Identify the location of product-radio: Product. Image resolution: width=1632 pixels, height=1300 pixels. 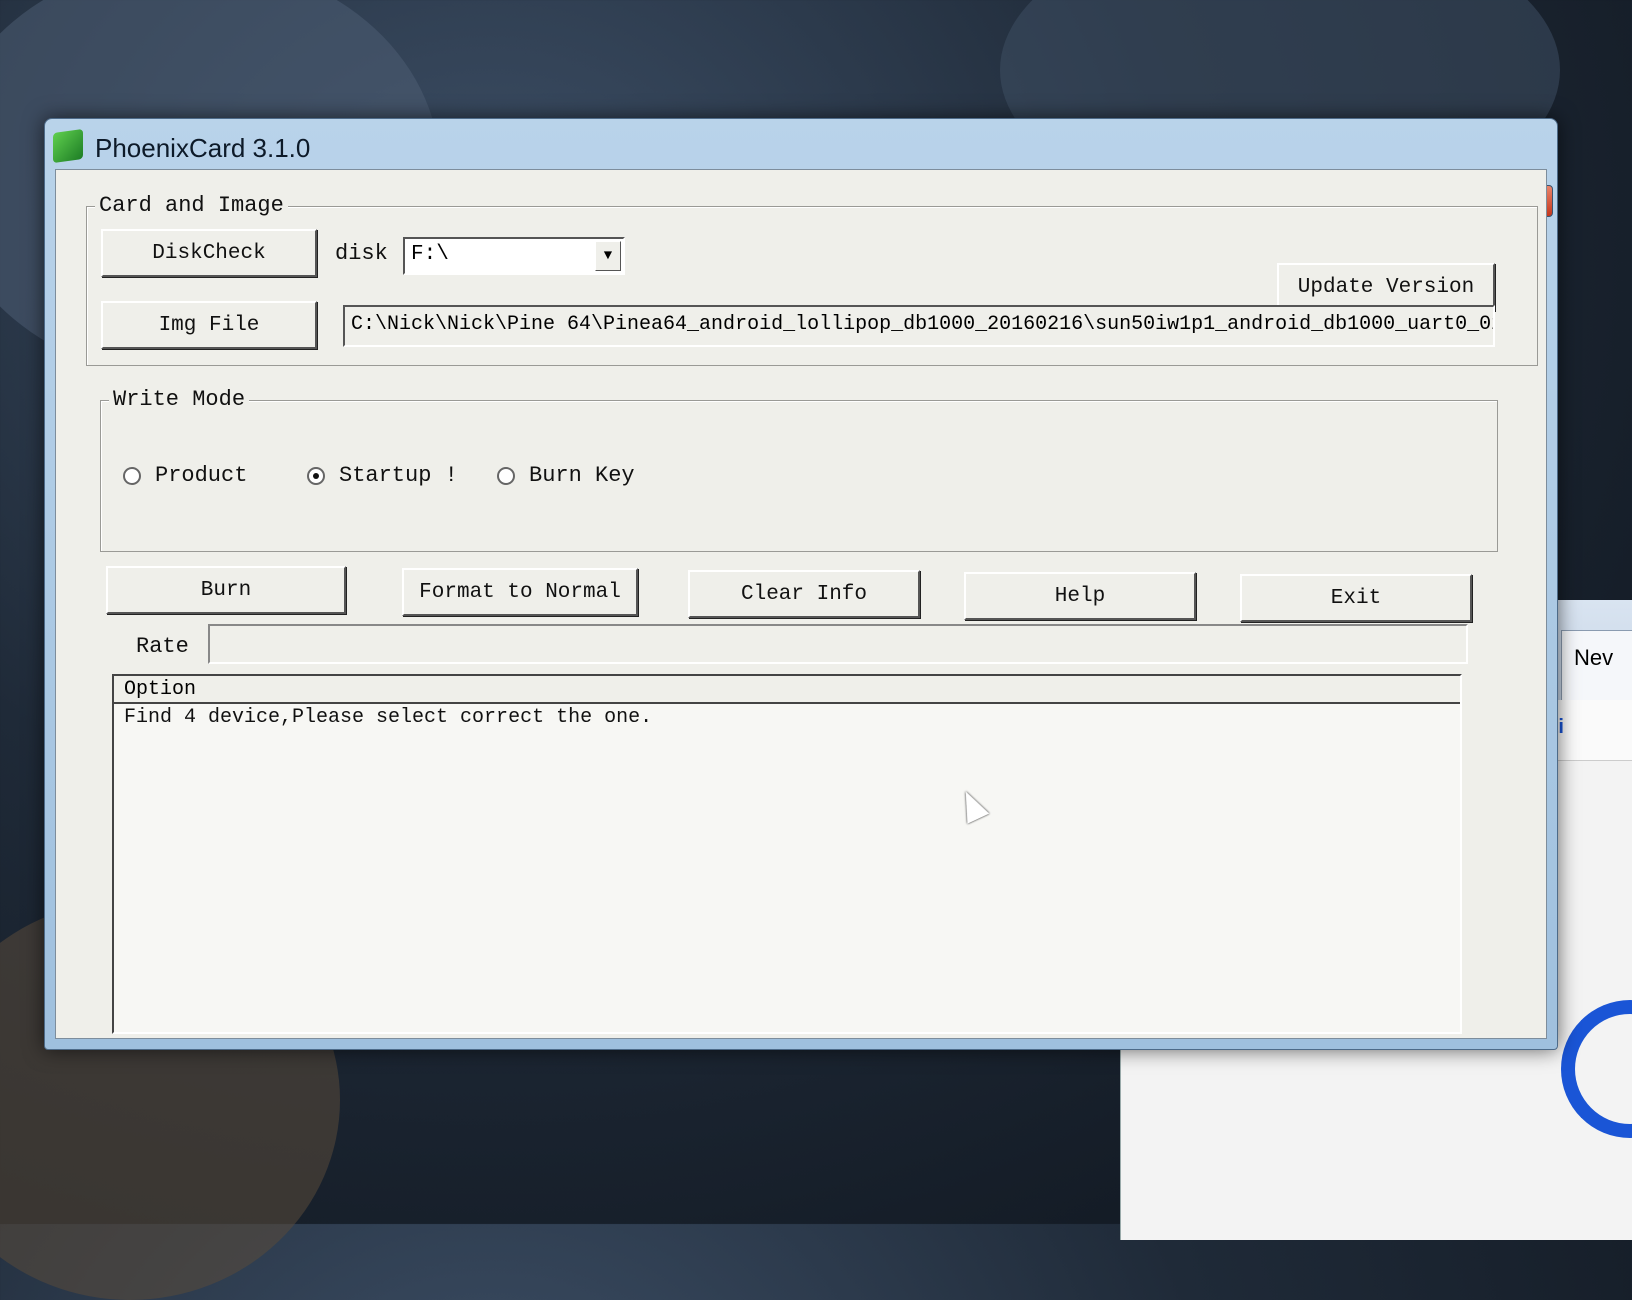
(185, 475).